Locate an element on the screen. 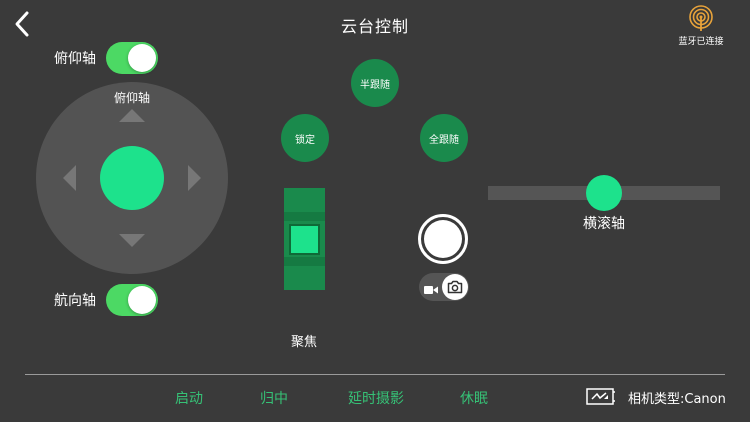 This screenshot has height=422, width=750. focus-slider is located at coordinates (304, 239).